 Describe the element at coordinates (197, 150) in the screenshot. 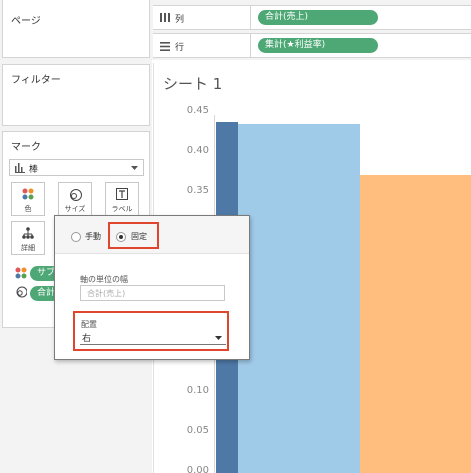

I see `y-tick-label: 0.40` at that location.